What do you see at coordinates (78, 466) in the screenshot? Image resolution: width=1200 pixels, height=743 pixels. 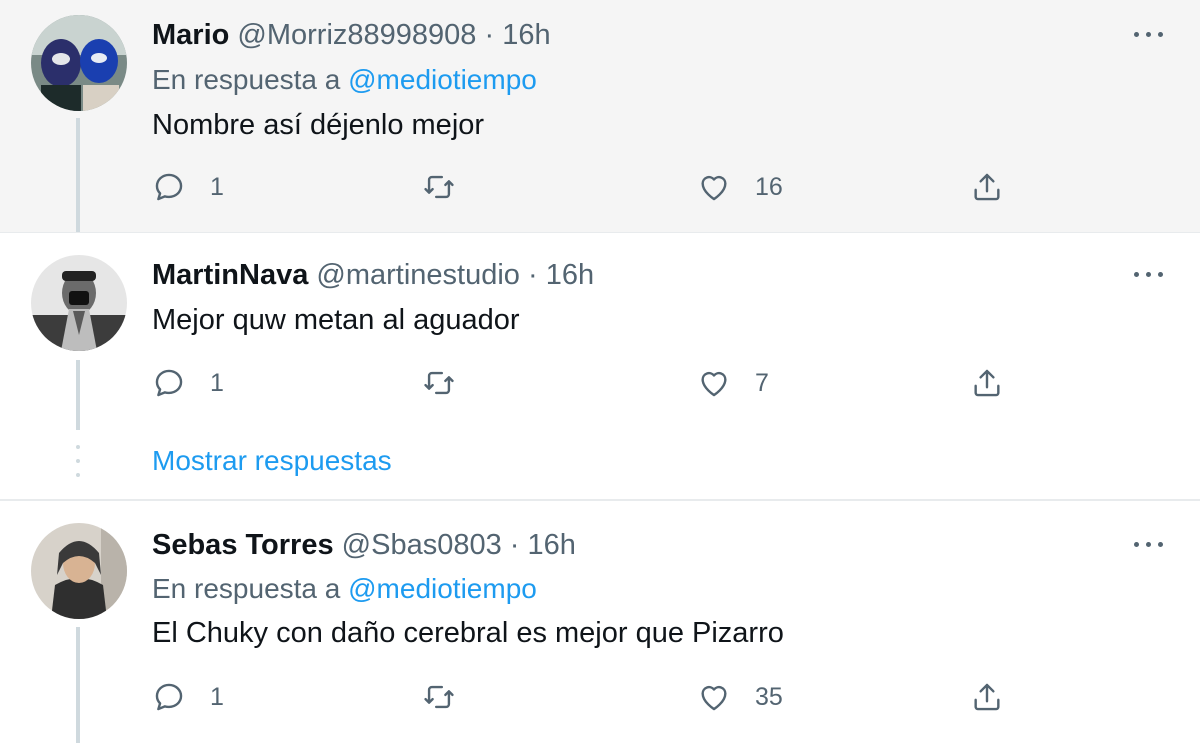 I see `thread-dots` at bounding box center [78, 466].